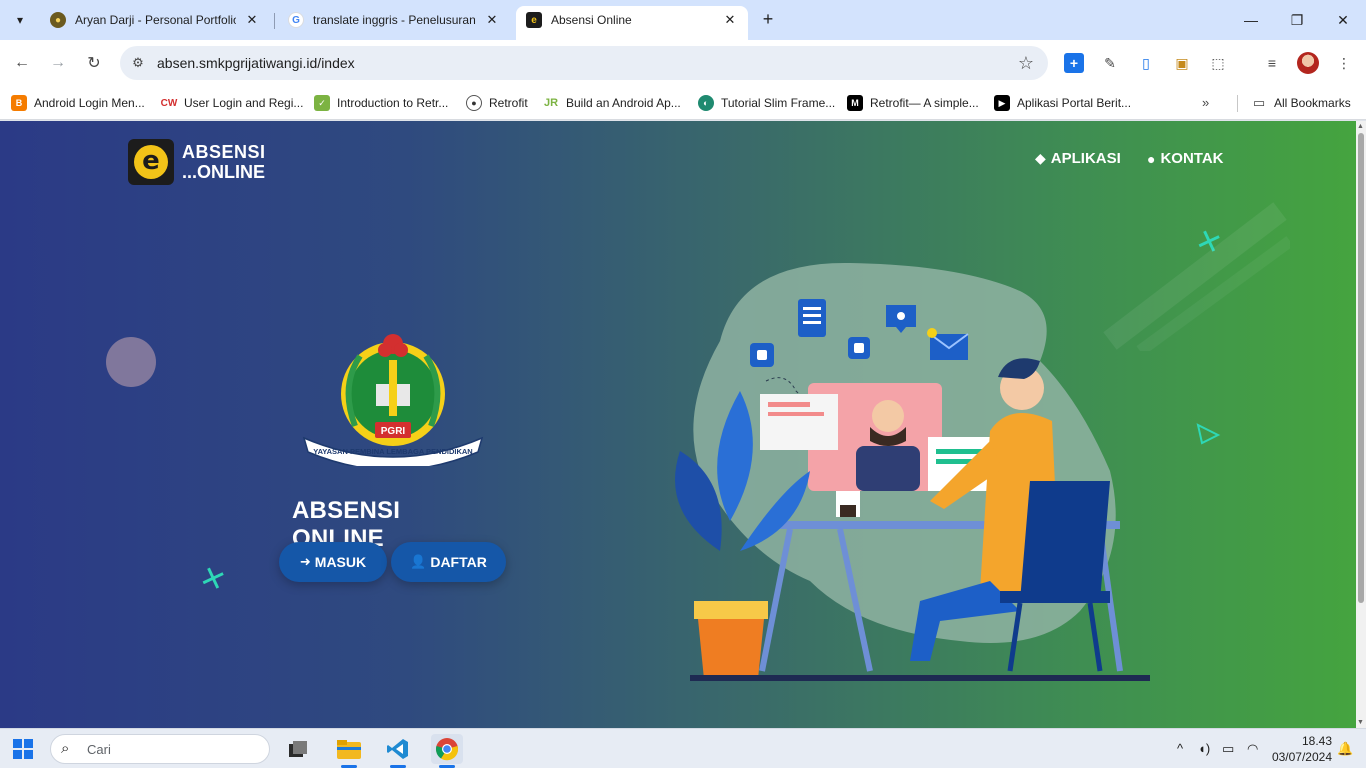 Image resolution: width=1366 pixels, height=768 pixels. What do you see at coordinates (1218, 63) in the screenshot?
I see `extensions-puzzle-icon: ⬚` at bounding box center [1218, 63].